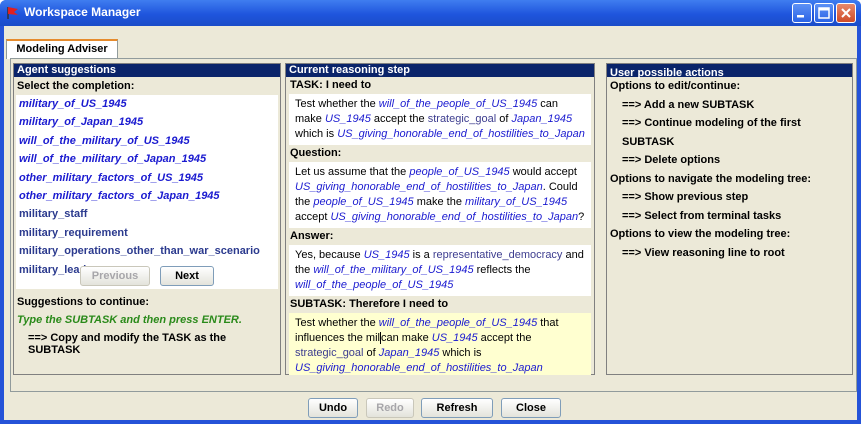 The image size is (861, 424). I want to click on concept-link: representative_democracy, so click(498, 255).